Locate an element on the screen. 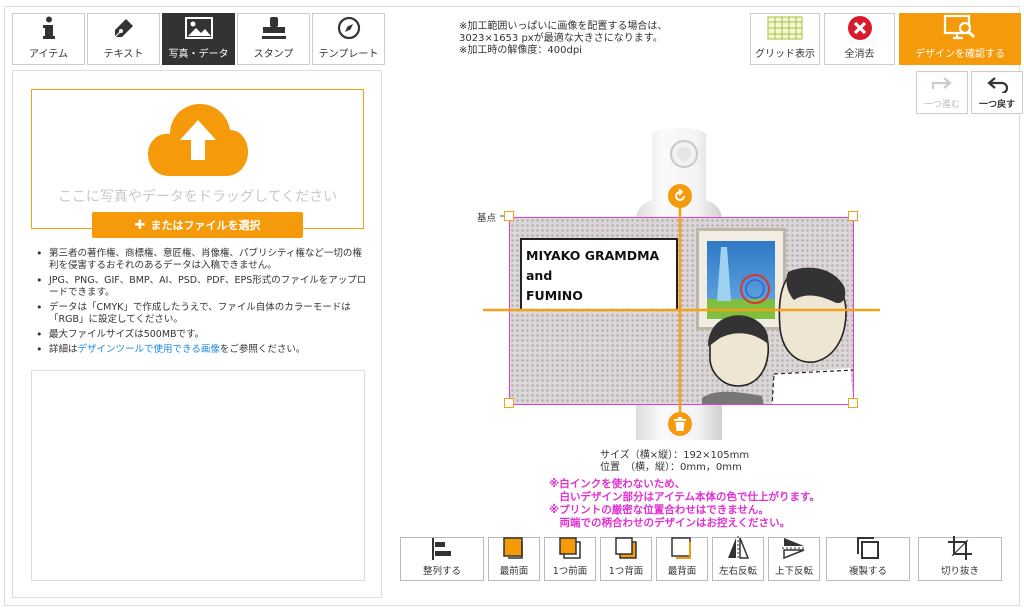 Image resolution: width=1024 pixels, height=612 pixels. align-icon is located at coordinates (442, 549).